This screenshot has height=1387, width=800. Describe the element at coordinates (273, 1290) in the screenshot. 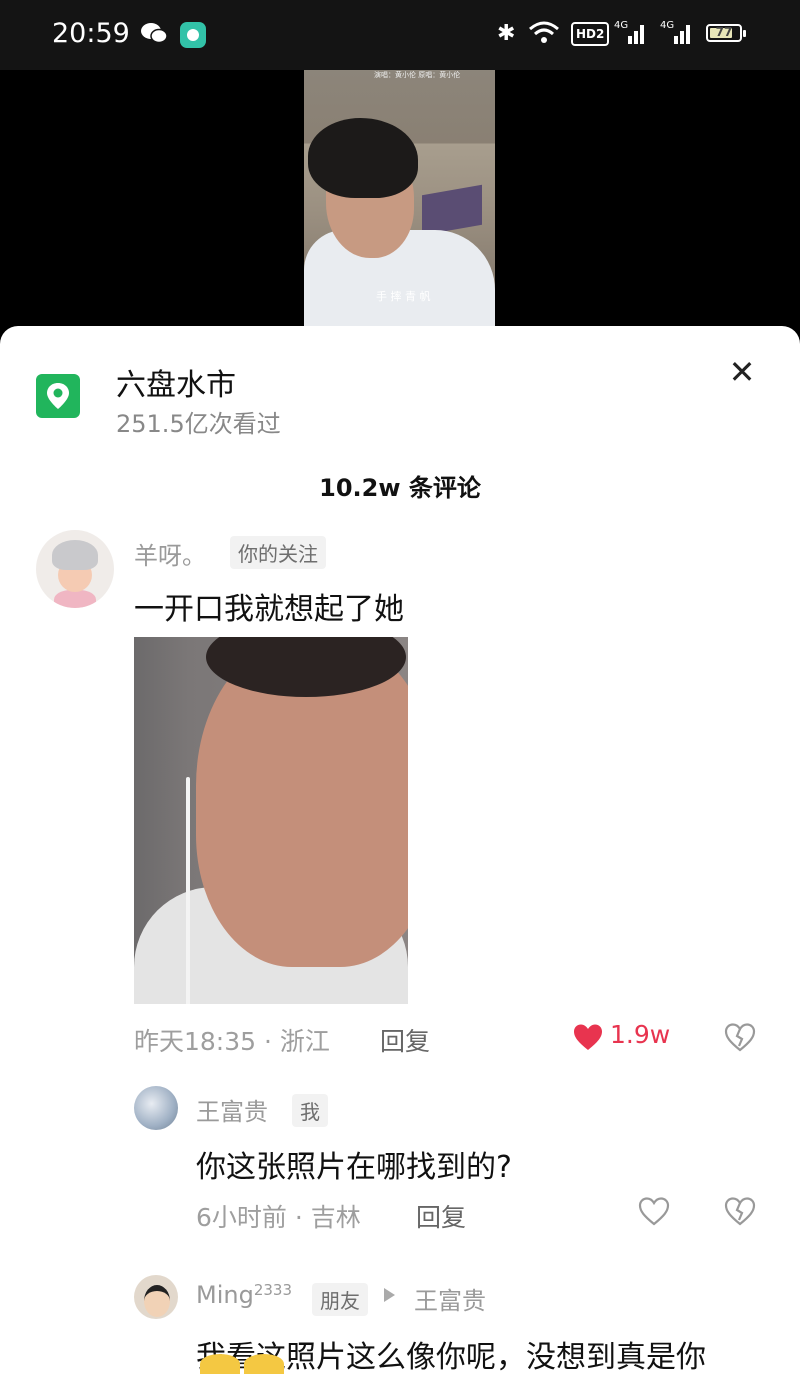

I see `username-suffix: 2333` at that location.